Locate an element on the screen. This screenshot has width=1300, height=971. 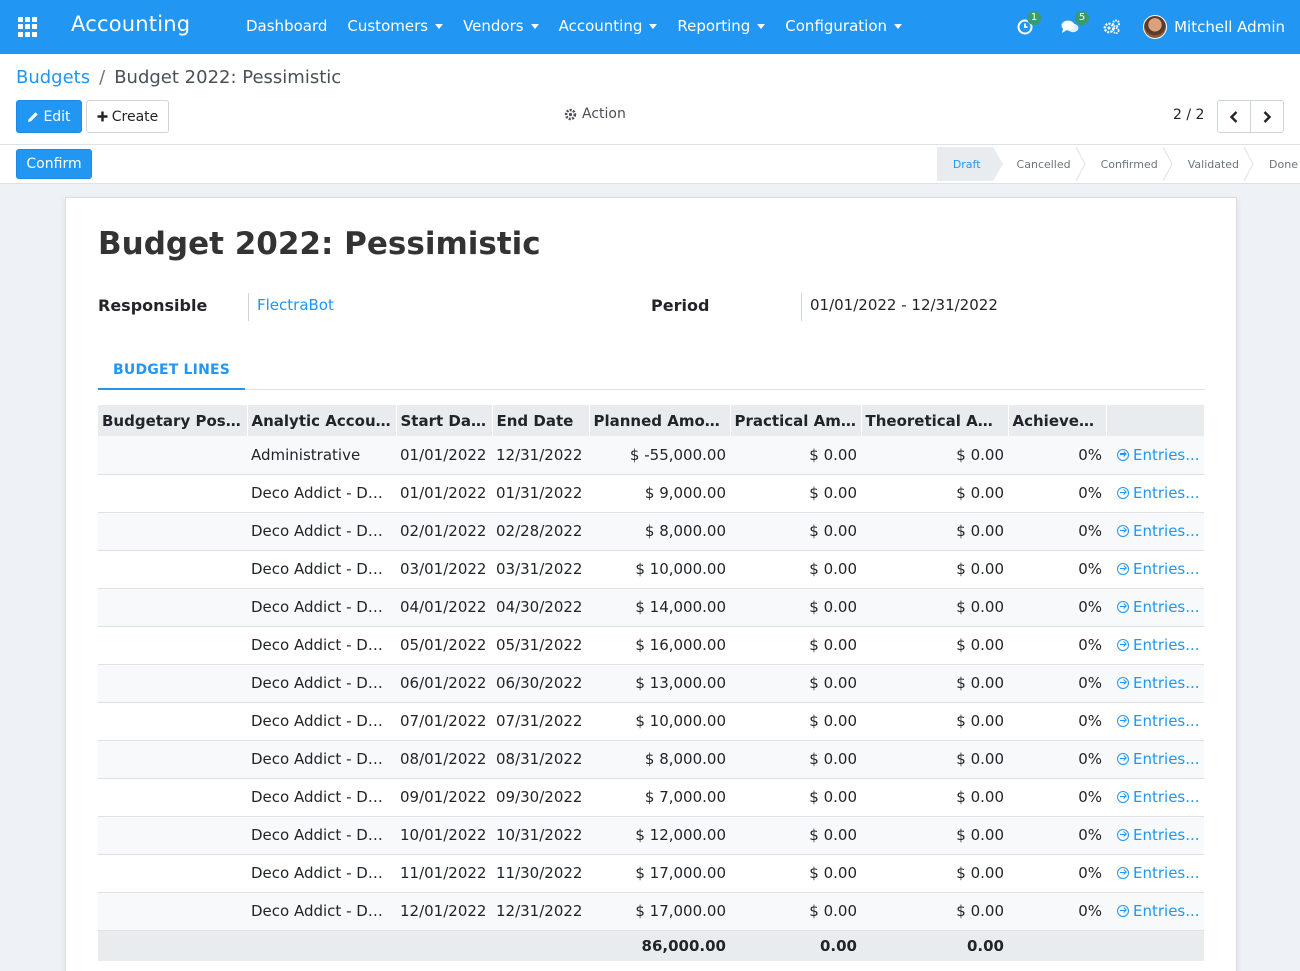
menu-dashboard: Dashboard is located at coordinates (286, 26).